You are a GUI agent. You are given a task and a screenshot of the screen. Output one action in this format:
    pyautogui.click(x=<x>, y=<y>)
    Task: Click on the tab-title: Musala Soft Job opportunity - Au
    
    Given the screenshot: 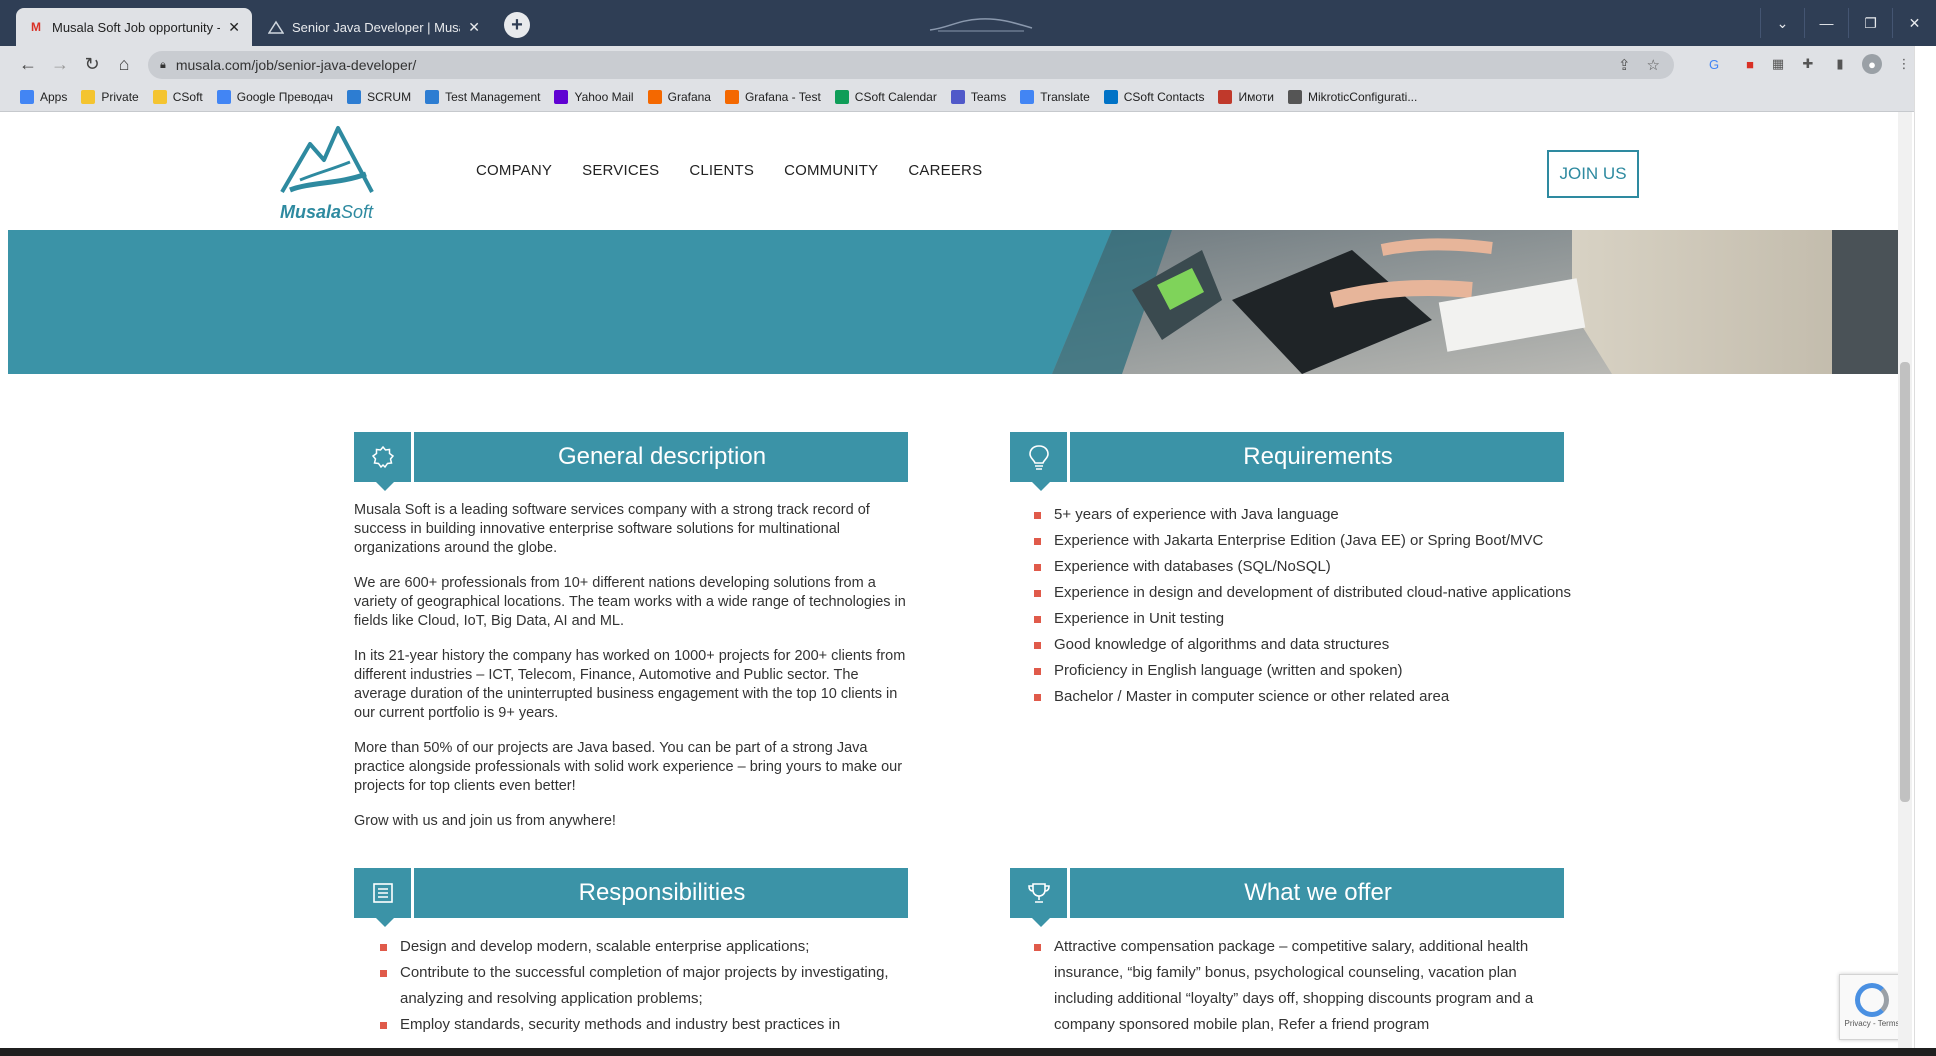 What is the action you would take?
    pyautogui.click(x=136, y=27)
    